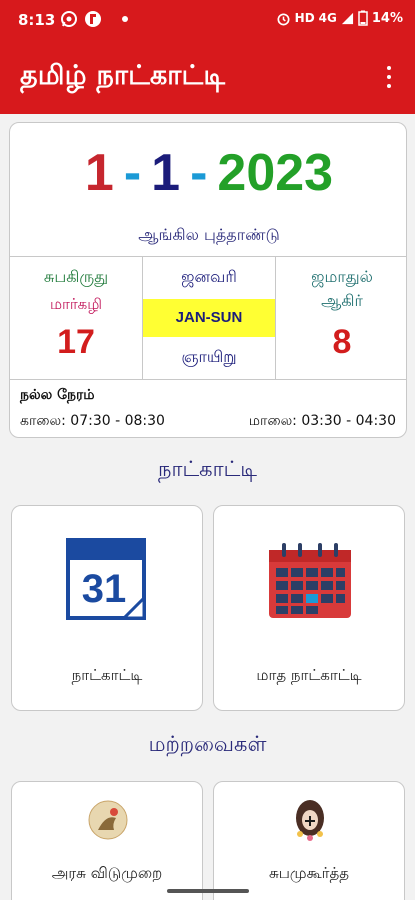 The width and height of the screenshot is (415, 900). Describe the element at coordinates (339, 18) in the screenshot. I see `status-indicators: HD 4G 14%` at that location.